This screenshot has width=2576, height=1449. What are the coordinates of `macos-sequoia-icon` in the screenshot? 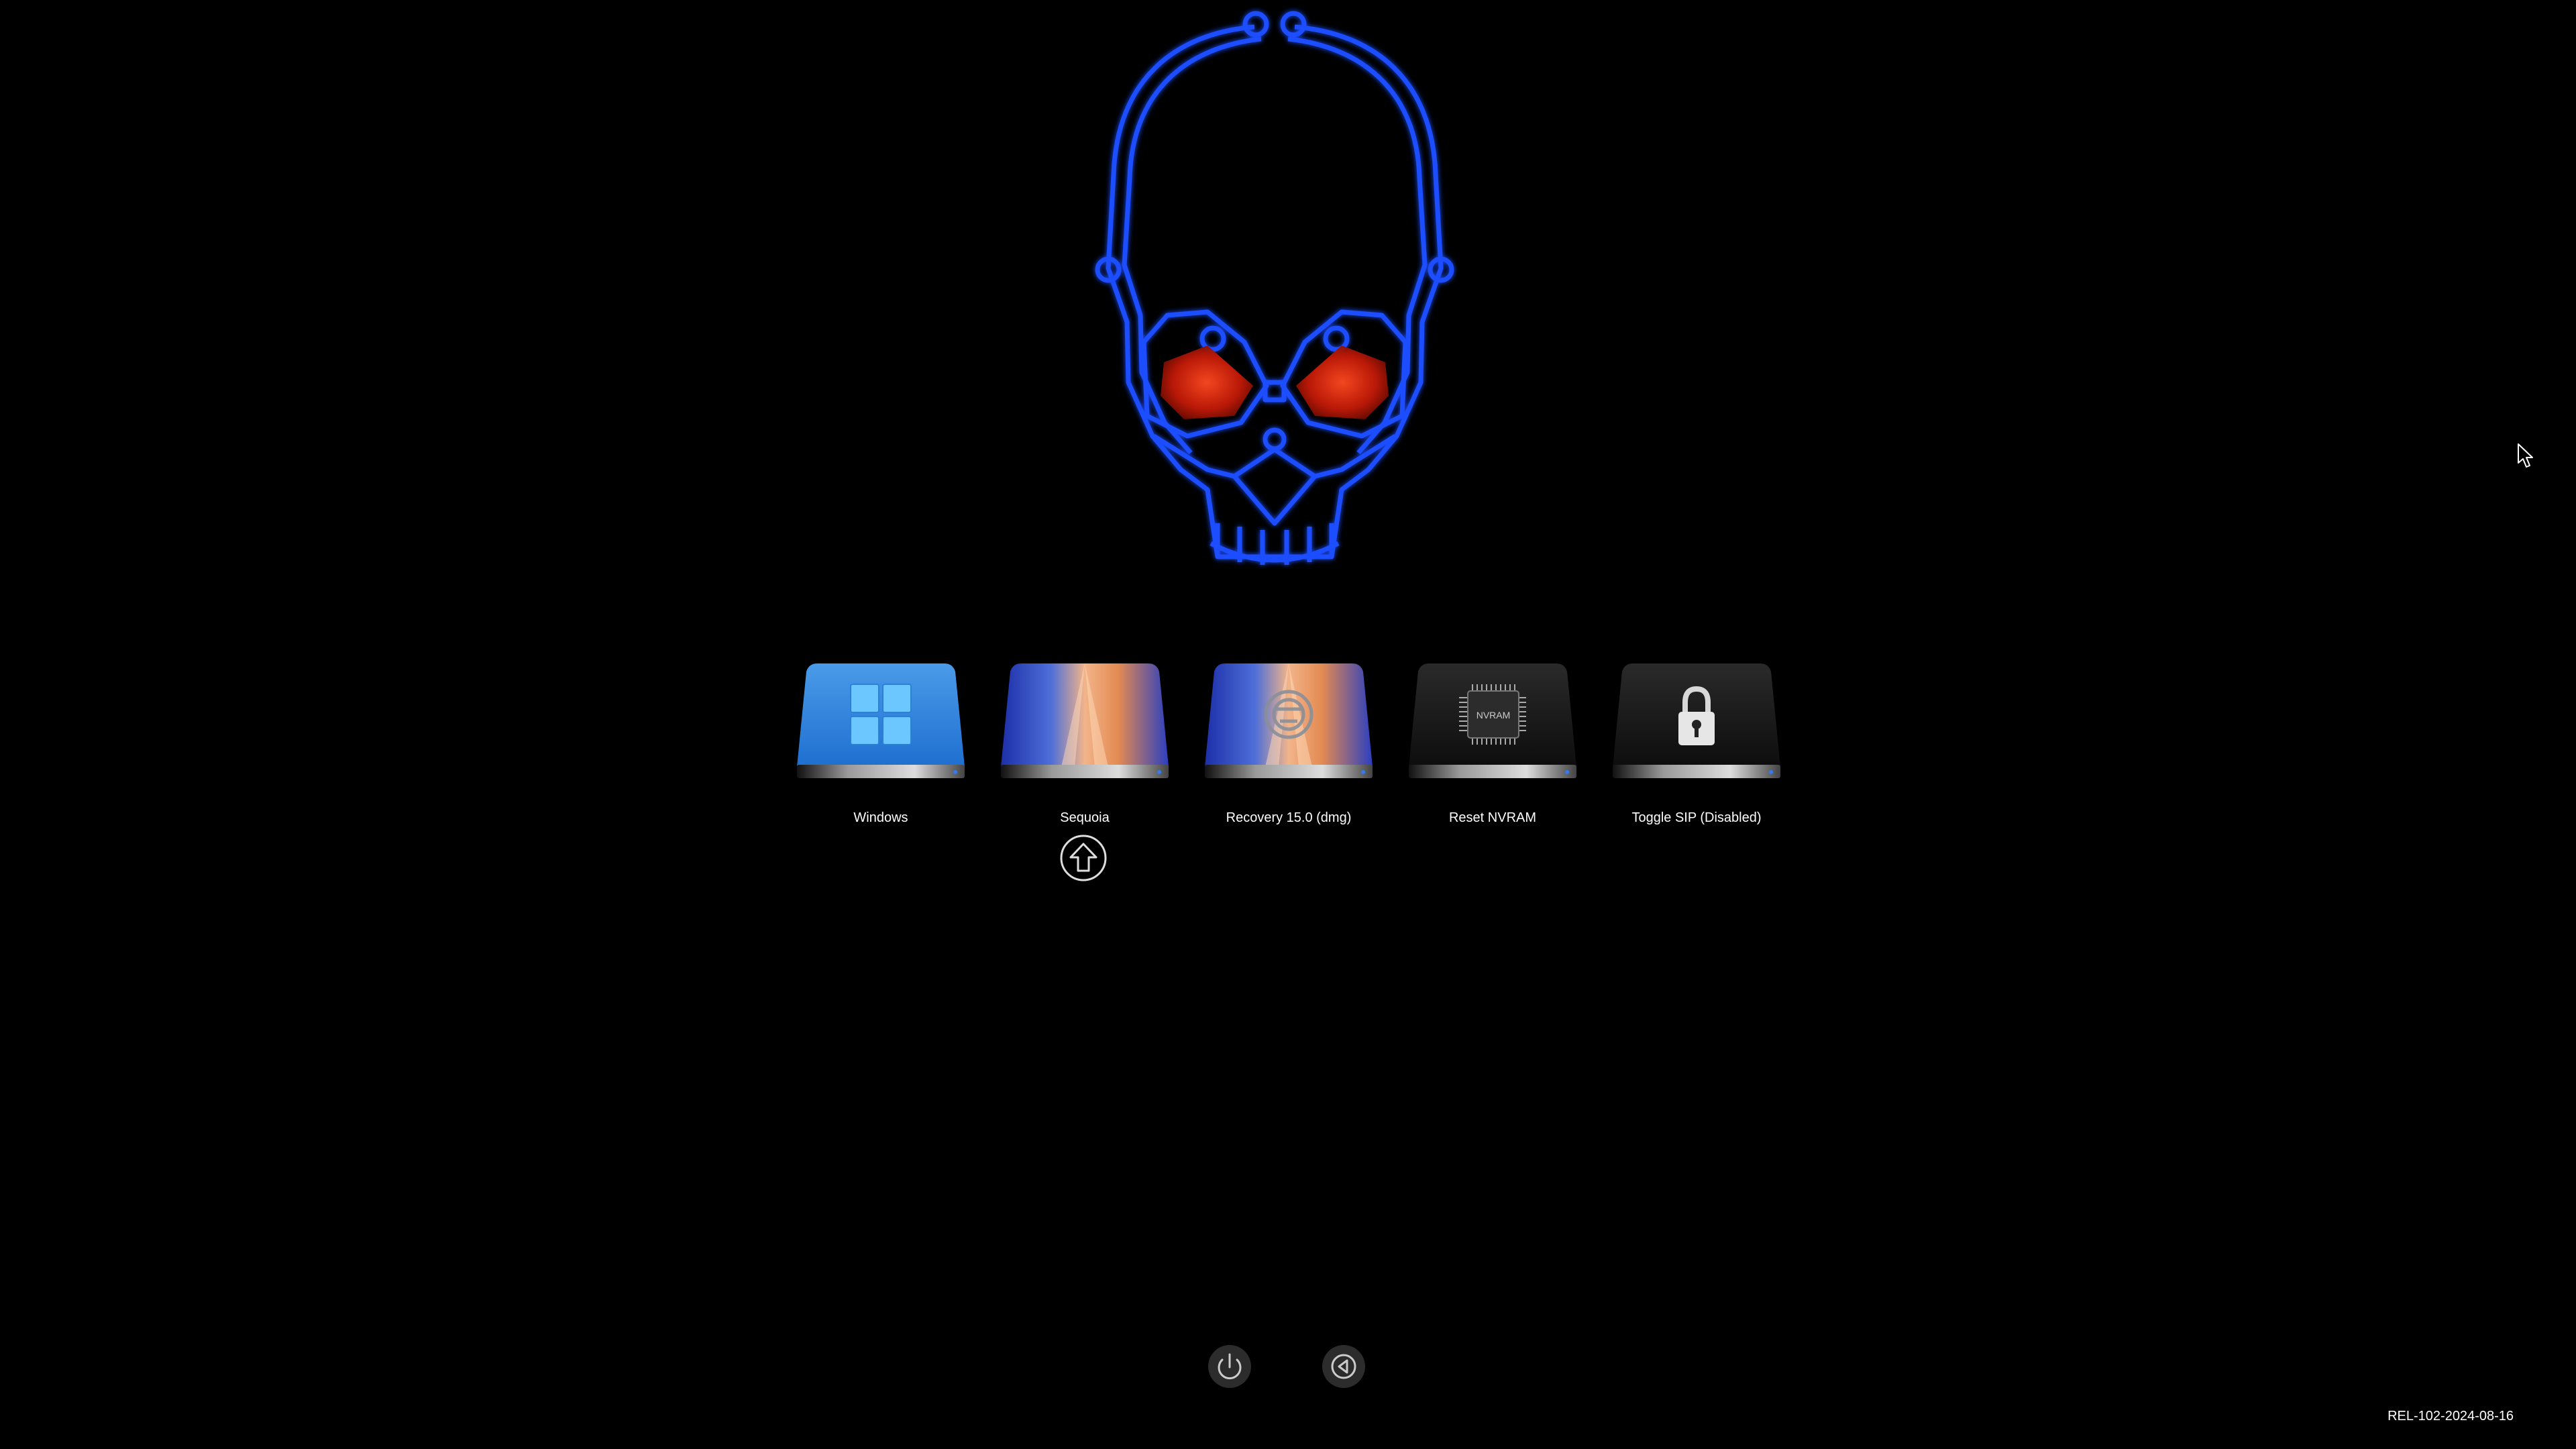 It's located at (1085, 720).